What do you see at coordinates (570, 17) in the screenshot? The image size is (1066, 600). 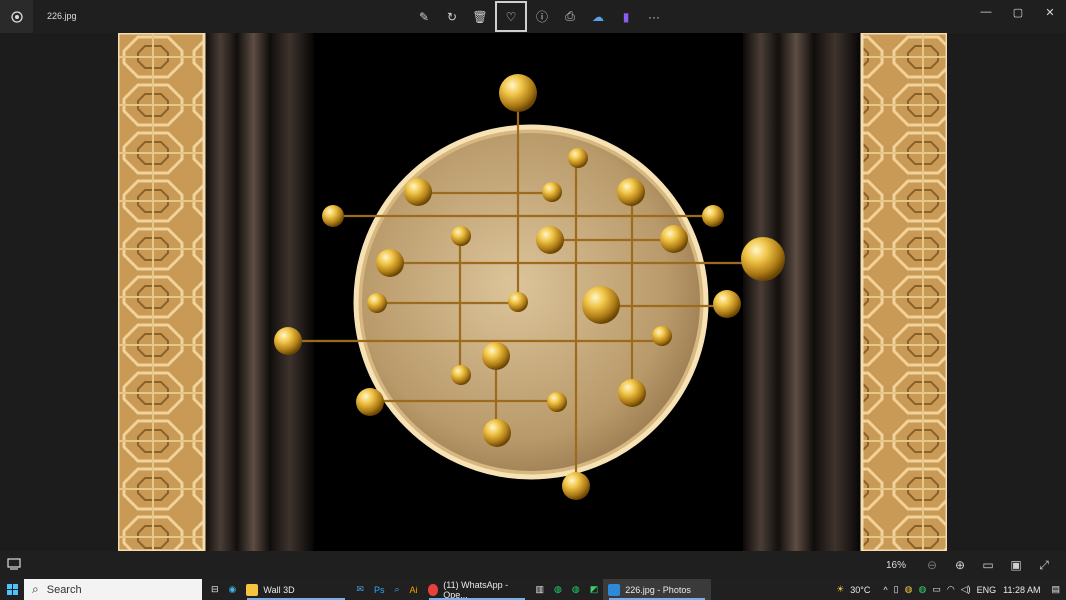 I see `print-icon: ⎙` at bounding box center [570, 17].